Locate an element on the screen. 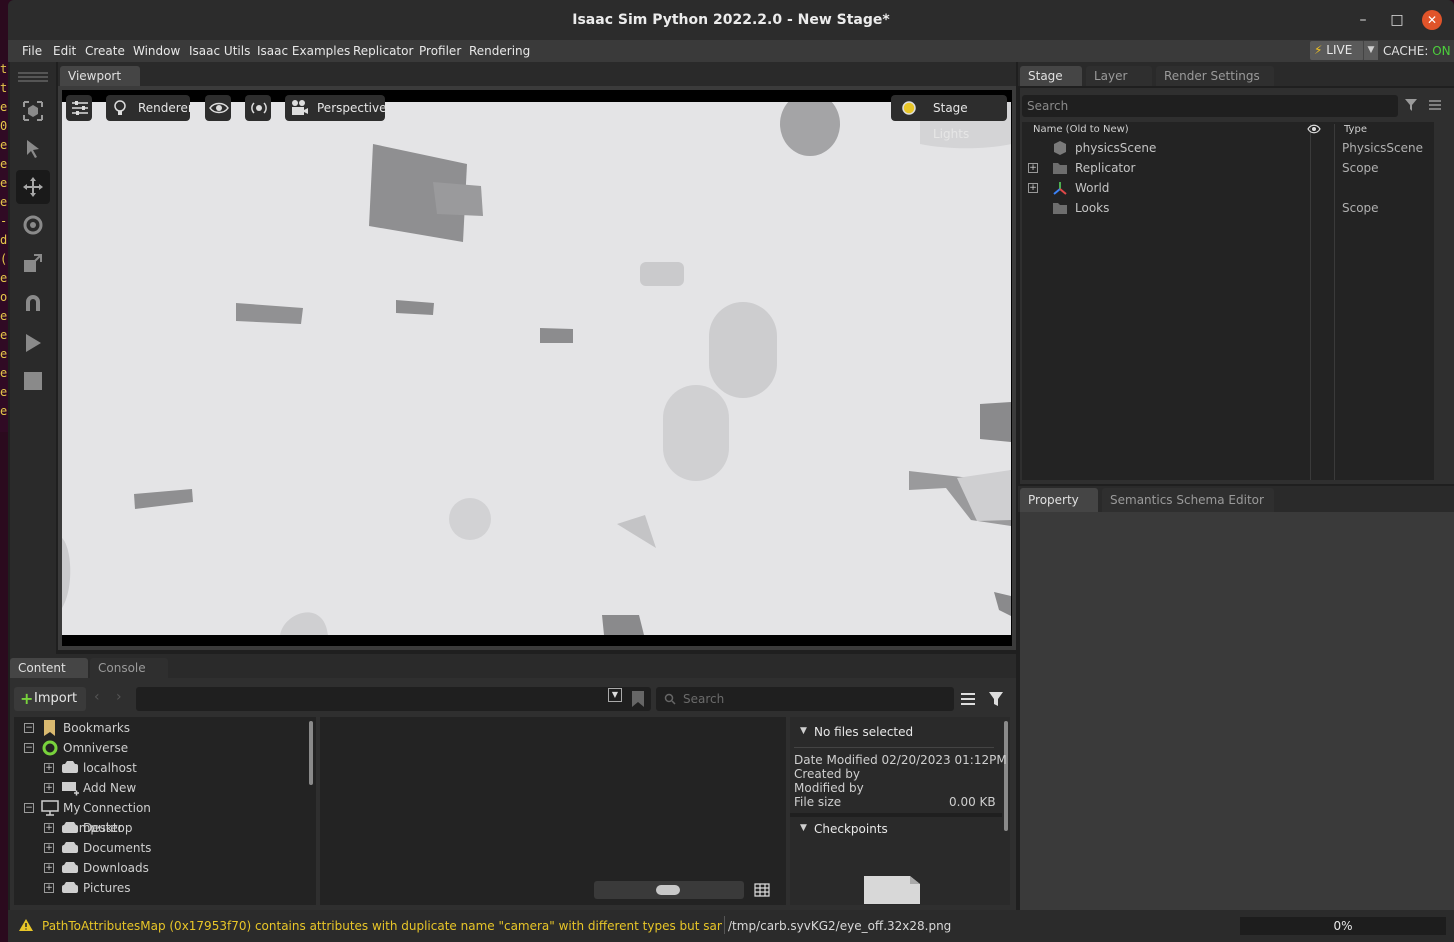 The height and width of the screenshot is (942, 1454). server-icon is located at coordinates (70, 767).